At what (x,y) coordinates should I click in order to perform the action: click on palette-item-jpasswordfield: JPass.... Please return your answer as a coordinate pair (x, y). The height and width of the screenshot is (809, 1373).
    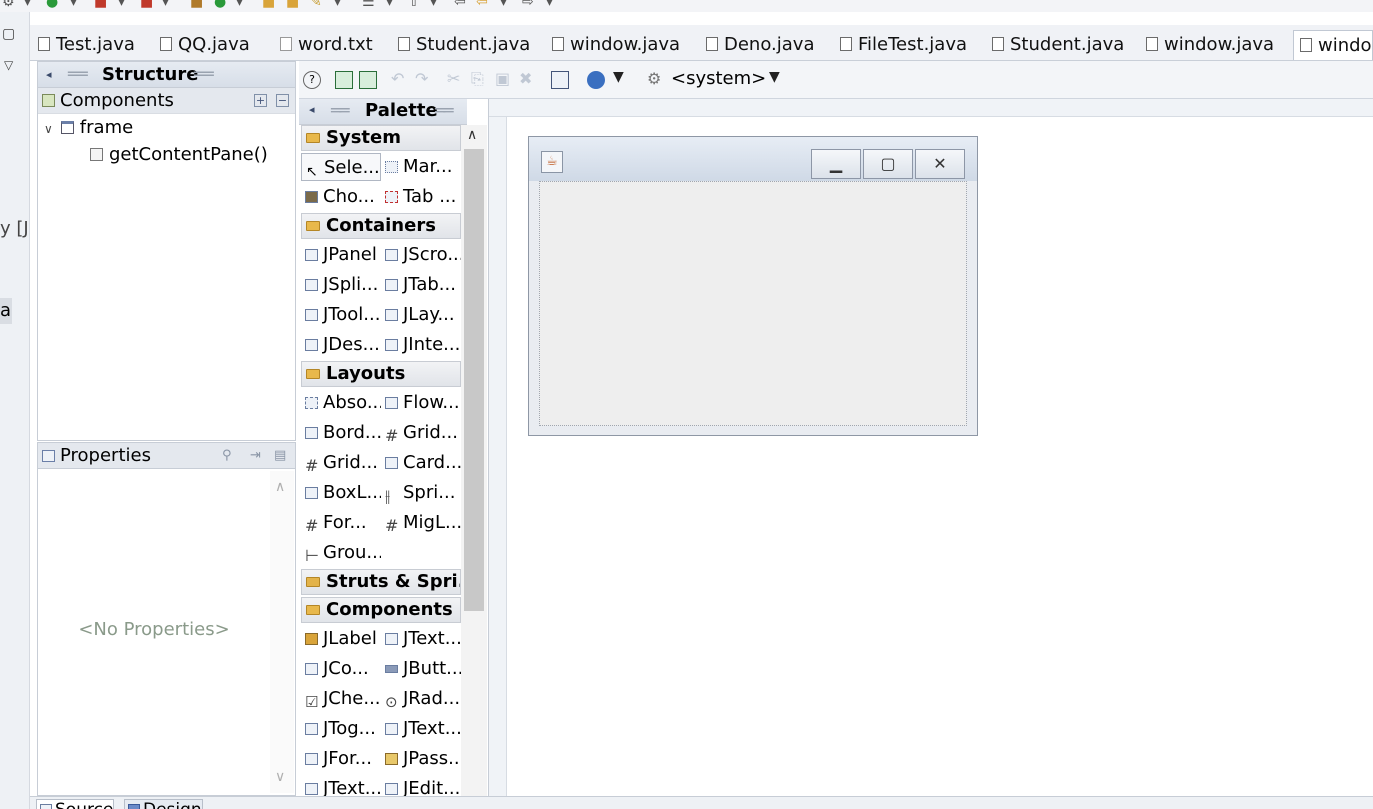
    Looking at the image, I should click on (421, 759).